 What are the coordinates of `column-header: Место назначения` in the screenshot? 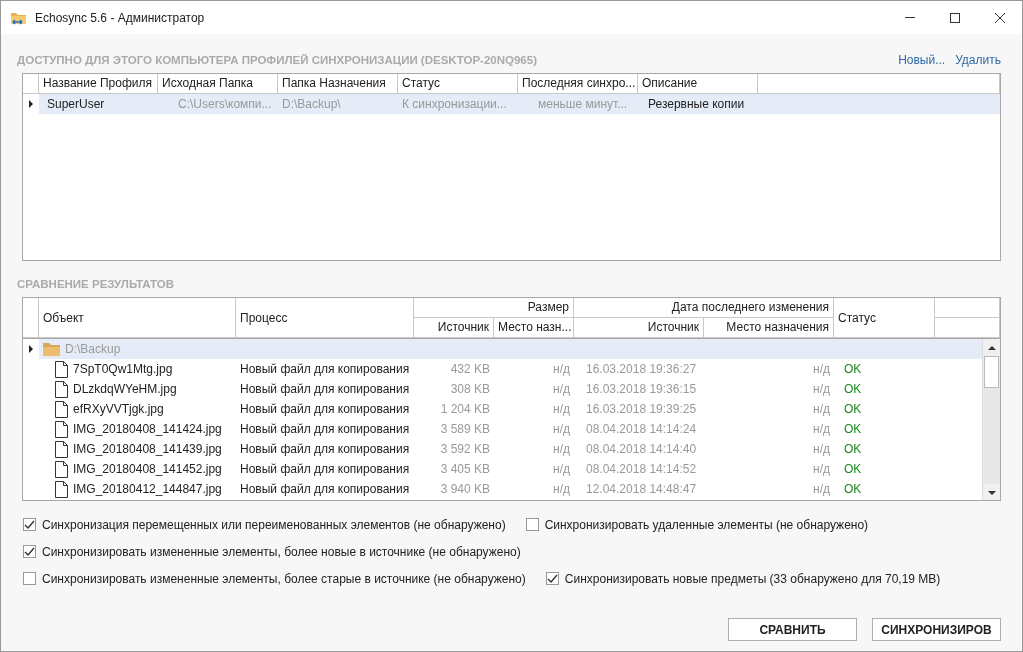 It's located at (769, 328).